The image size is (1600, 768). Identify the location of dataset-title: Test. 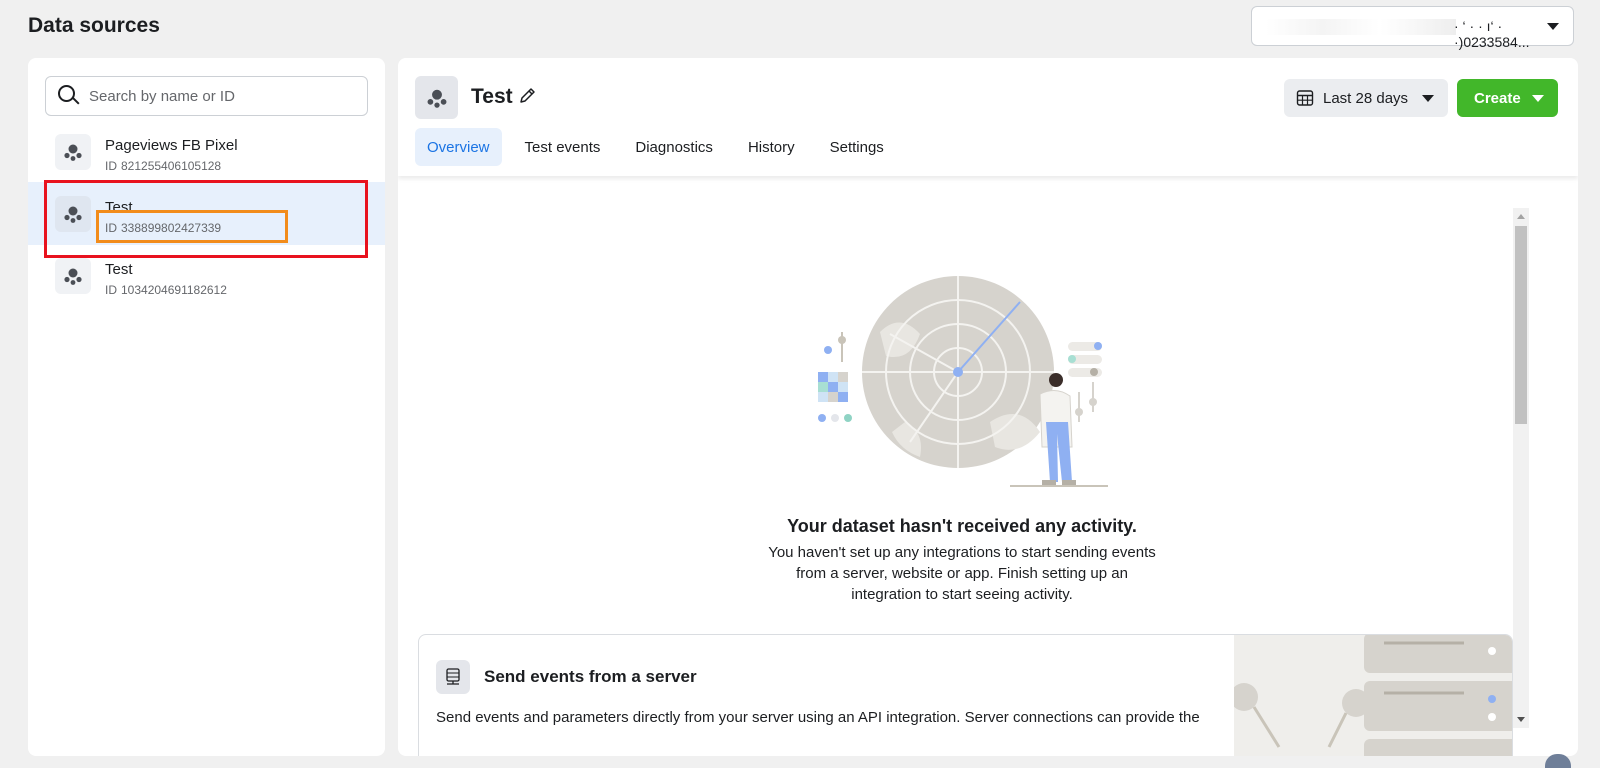
(492, 96).